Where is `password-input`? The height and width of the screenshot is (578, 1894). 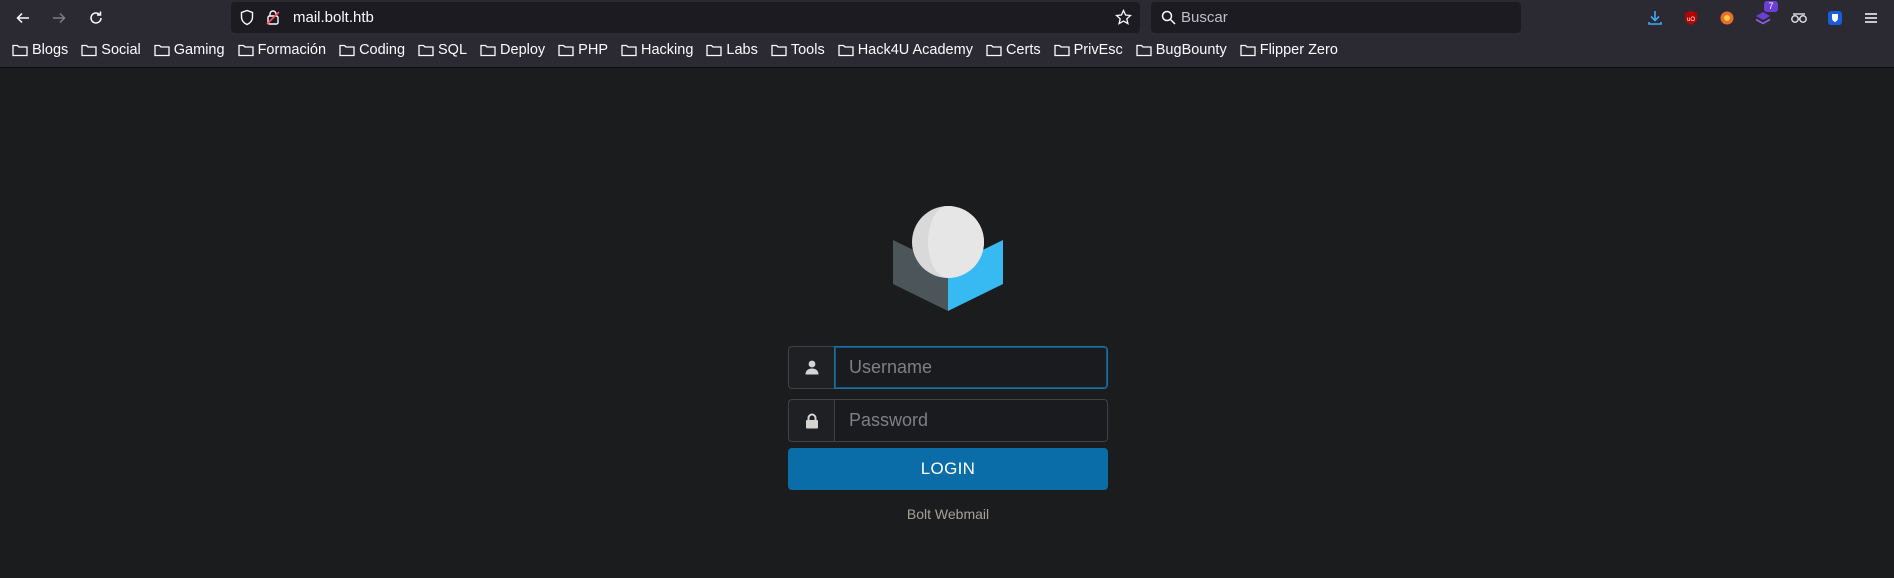
password-input is located at coordinates (971, 420).